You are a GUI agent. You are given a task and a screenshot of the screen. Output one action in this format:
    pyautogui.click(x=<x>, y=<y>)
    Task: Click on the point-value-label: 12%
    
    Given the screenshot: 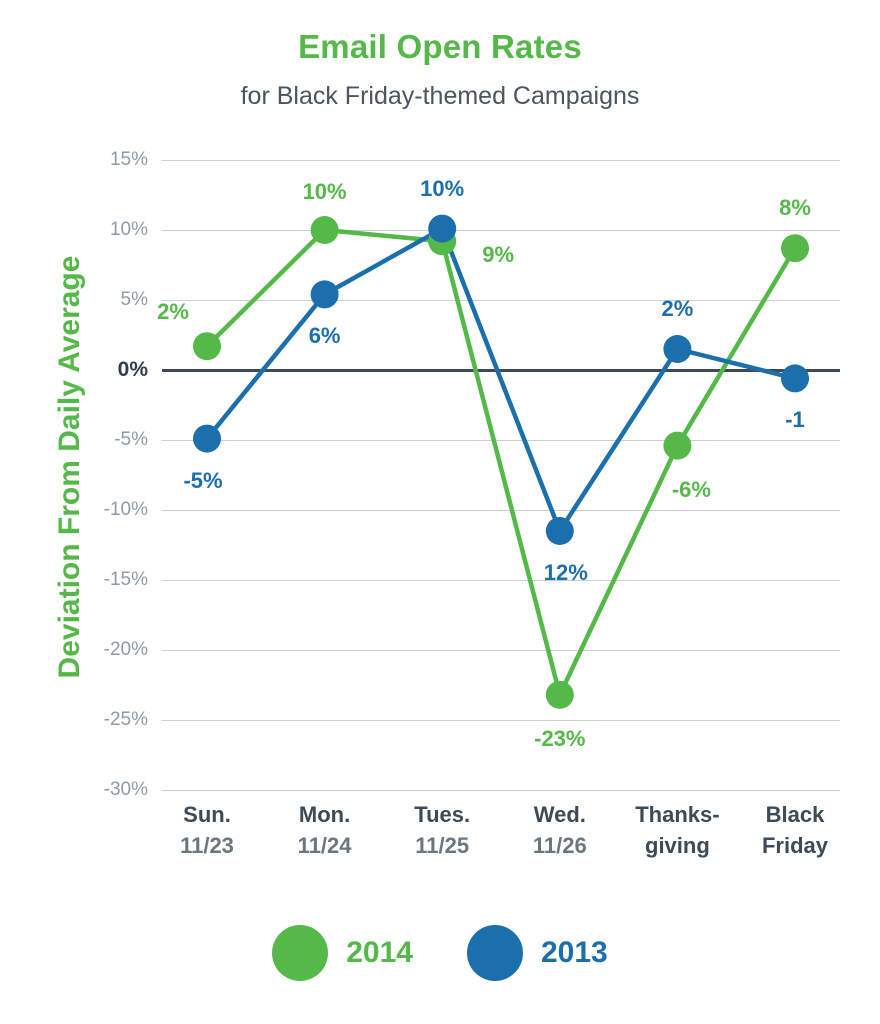 What is the action you would take?
    pyautogui.click(x=565, y=572)
    